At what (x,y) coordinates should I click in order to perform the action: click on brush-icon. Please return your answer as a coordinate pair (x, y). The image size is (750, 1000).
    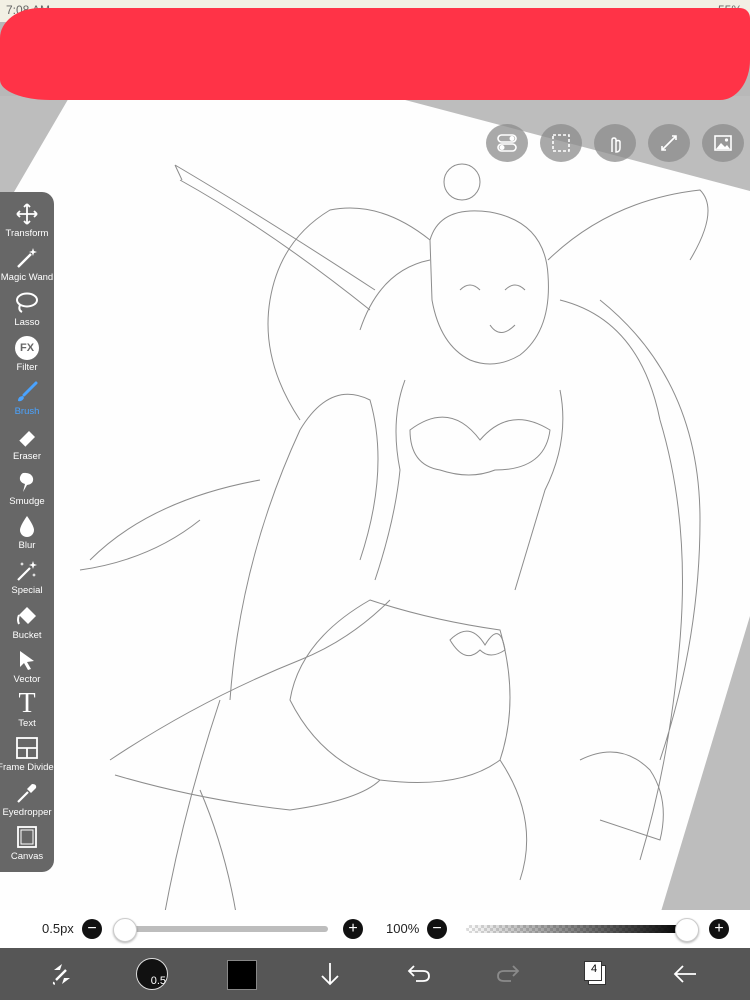
    Looking at the image, I should click on (27, 392).